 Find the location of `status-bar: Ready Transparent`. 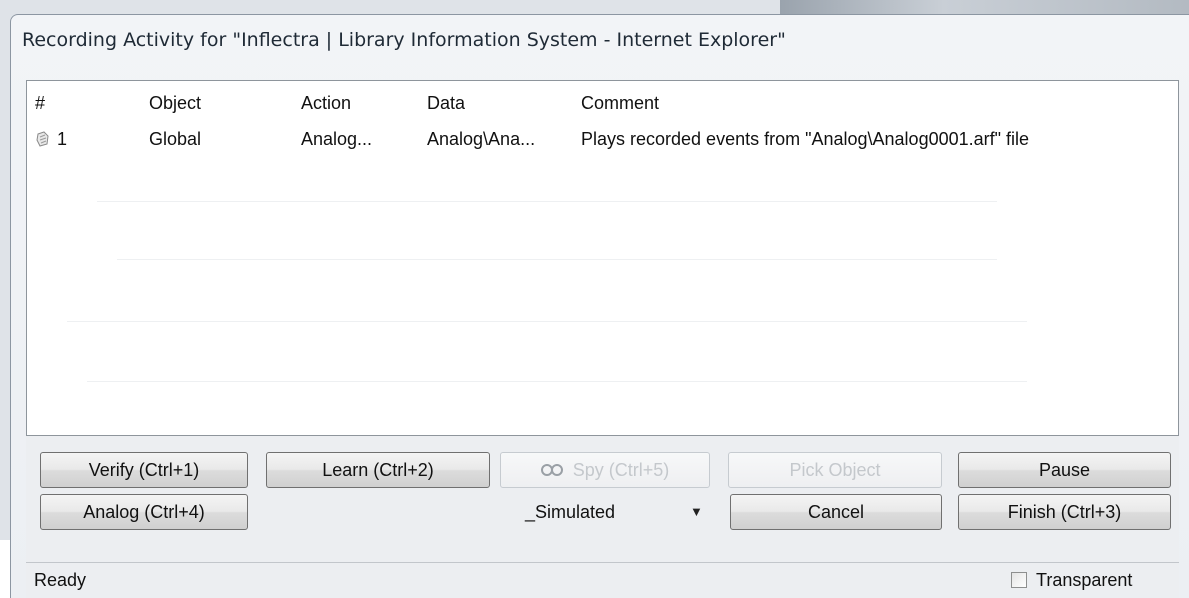

status-bar: Ready Transparent is located at coordinates (602, 580).